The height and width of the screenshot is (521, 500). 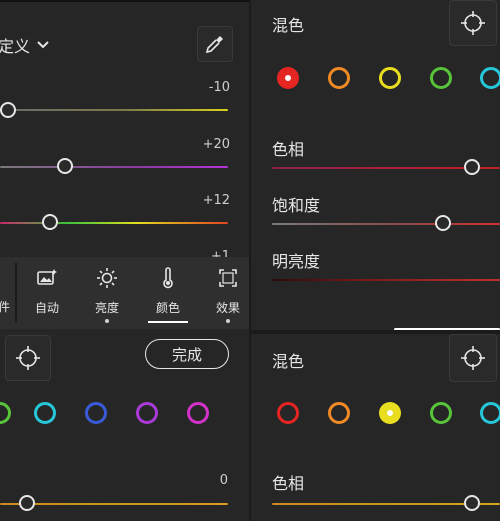 I want to click on done-button: 完成, so click(x=187, y=354).